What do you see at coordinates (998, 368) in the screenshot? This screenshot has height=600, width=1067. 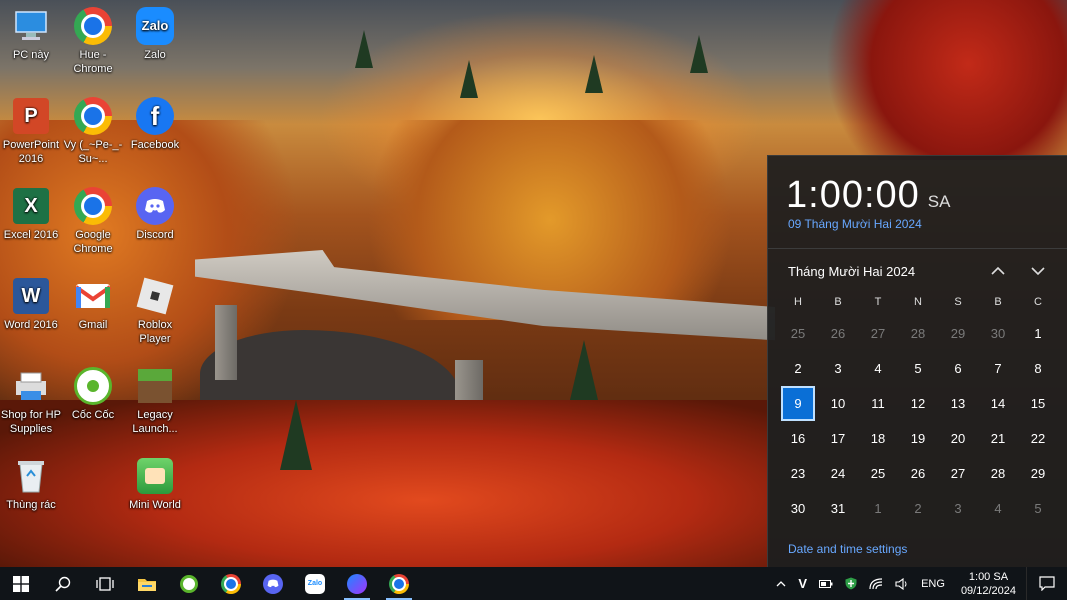 I see `calendar-day: 7` at bounding box center [998, 368].